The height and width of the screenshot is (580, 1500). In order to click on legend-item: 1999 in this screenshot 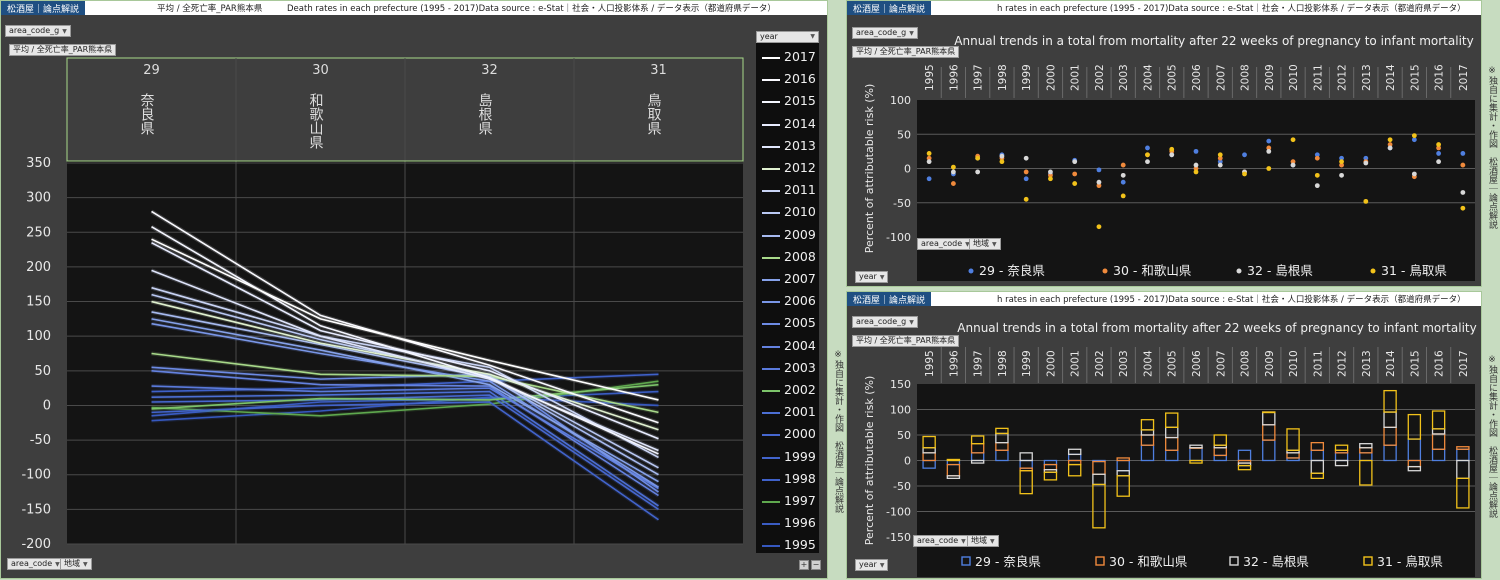, I will do `click(789, 457)`.